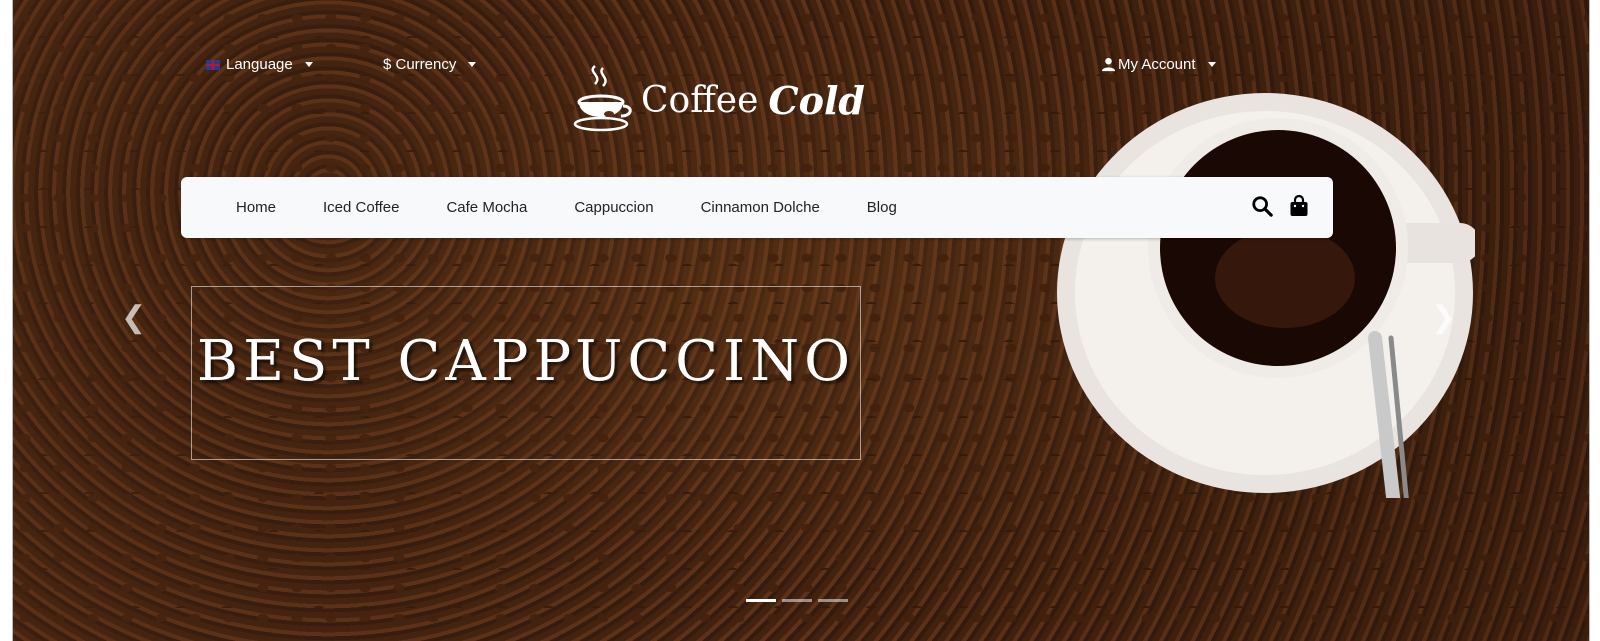  I want to click on hero-headline: BEST CAPPUCCINO, so click(526, 361).